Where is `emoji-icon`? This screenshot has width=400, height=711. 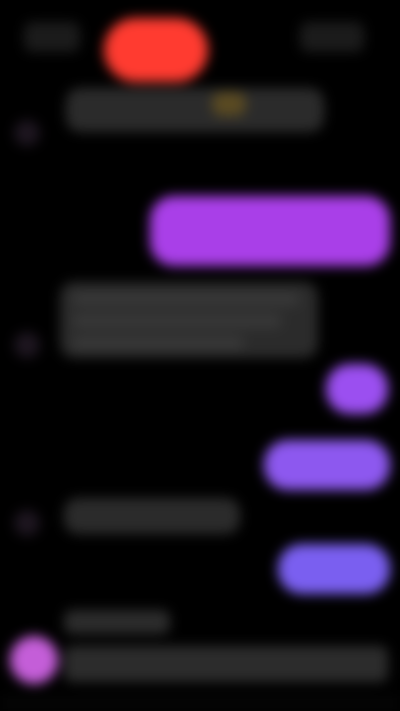
emoji-icon is located at coordinates (229, 104).